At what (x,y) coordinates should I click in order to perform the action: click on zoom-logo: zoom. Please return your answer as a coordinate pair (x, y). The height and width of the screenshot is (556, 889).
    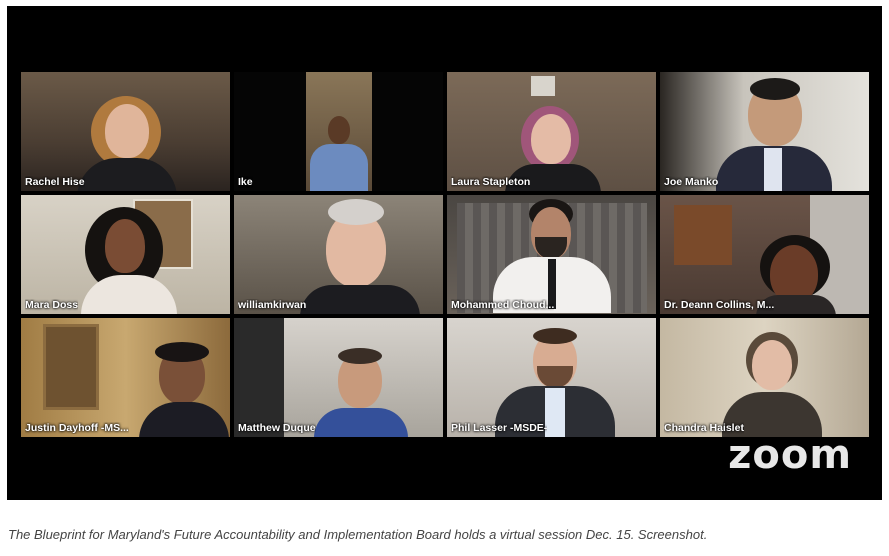
    Looking at the image, I should click on (790, 455).